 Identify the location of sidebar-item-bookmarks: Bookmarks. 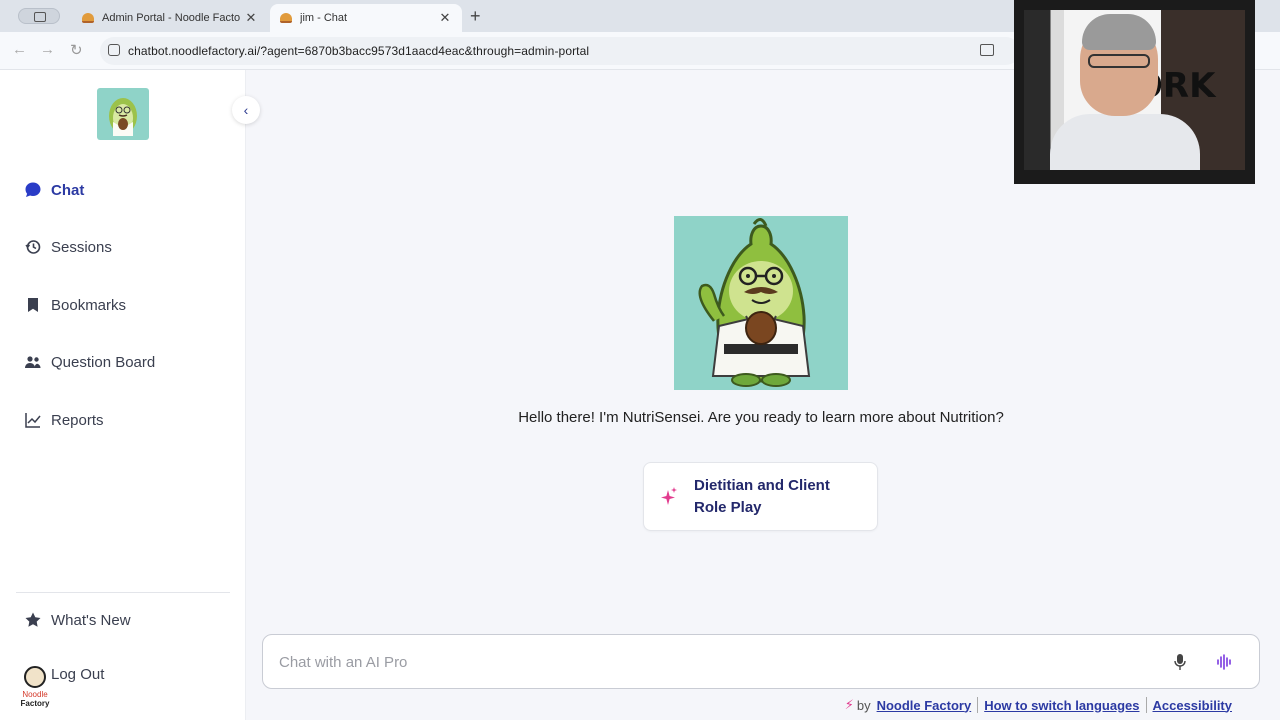
(75, 305).